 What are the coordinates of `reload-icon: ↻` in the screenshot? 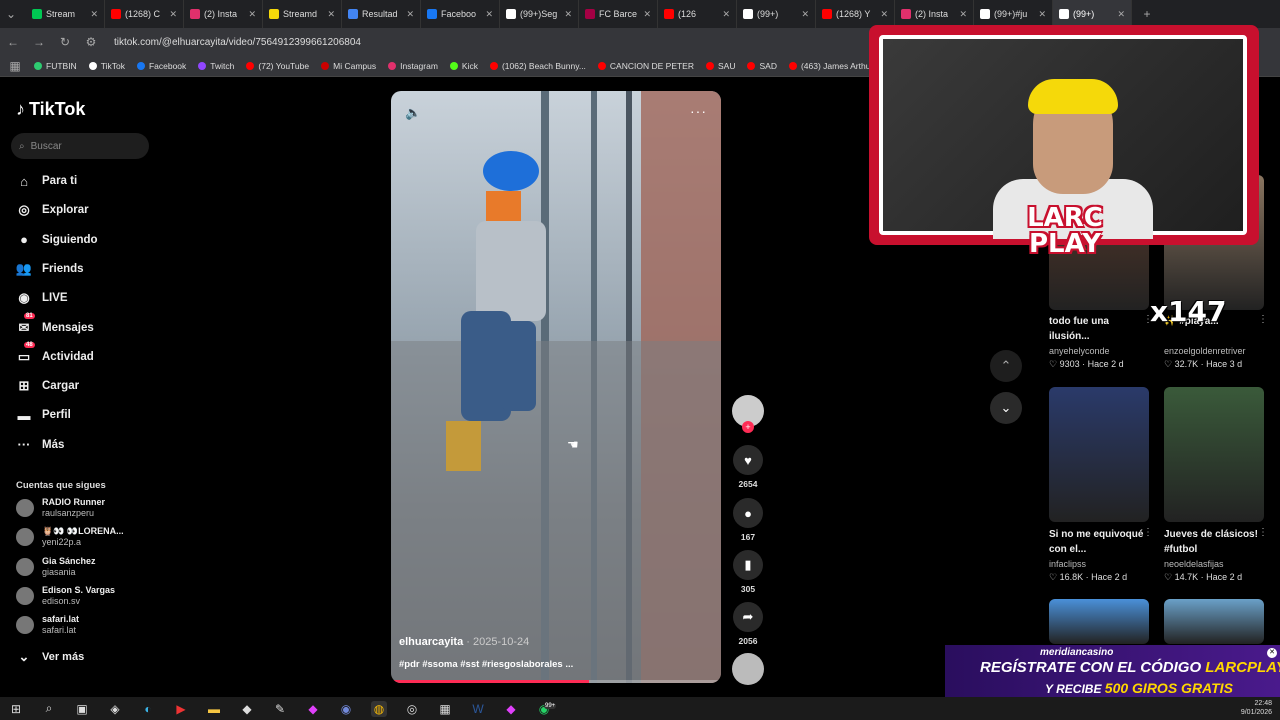 It's located at (65, 42).